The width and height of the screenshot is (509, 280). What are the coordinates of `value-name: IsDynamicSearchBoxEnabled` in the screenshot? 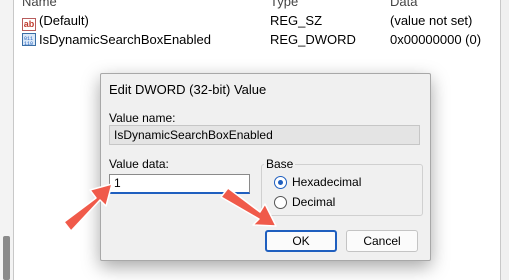 It's located at (125, 39).